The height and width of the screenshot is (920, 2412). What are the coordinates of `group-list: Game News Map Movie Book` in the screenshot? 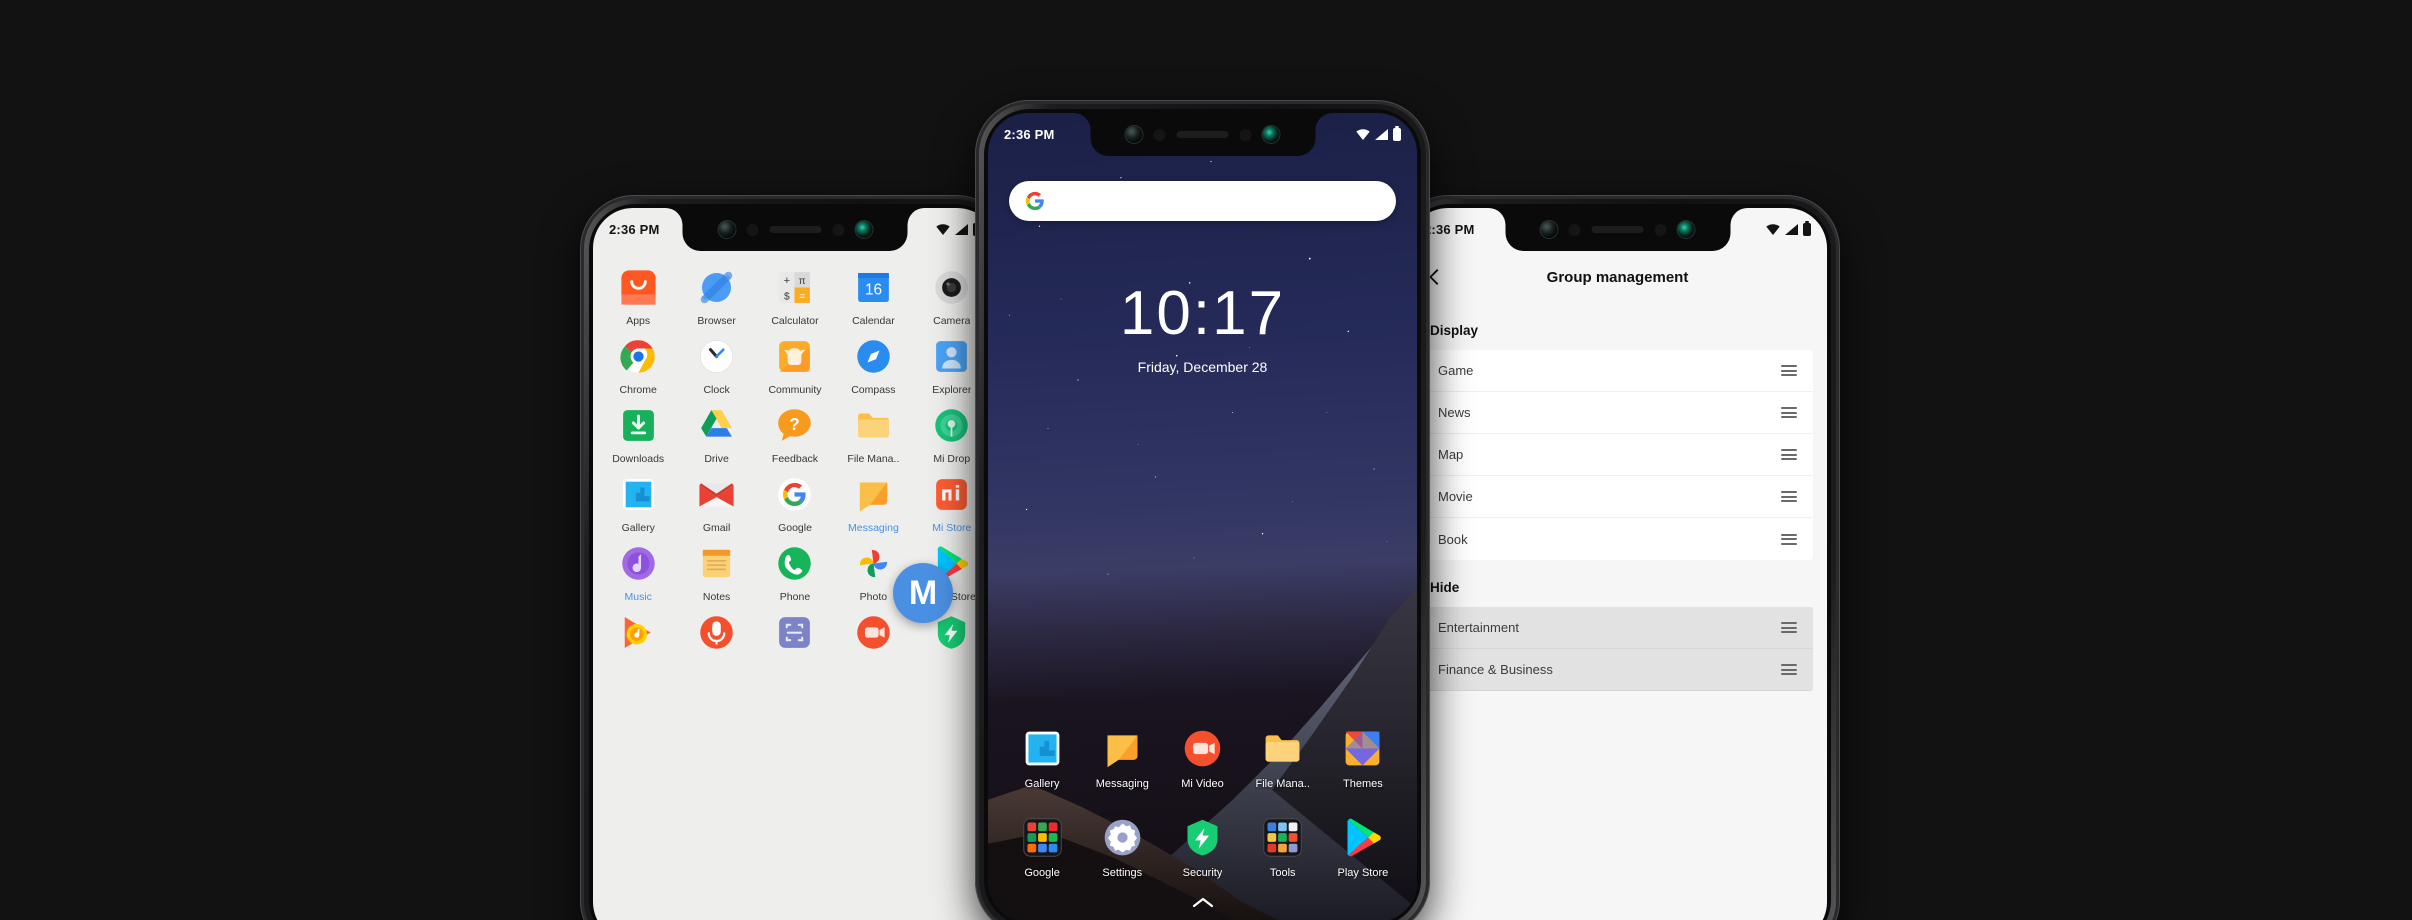 It's located at (1617, 455).